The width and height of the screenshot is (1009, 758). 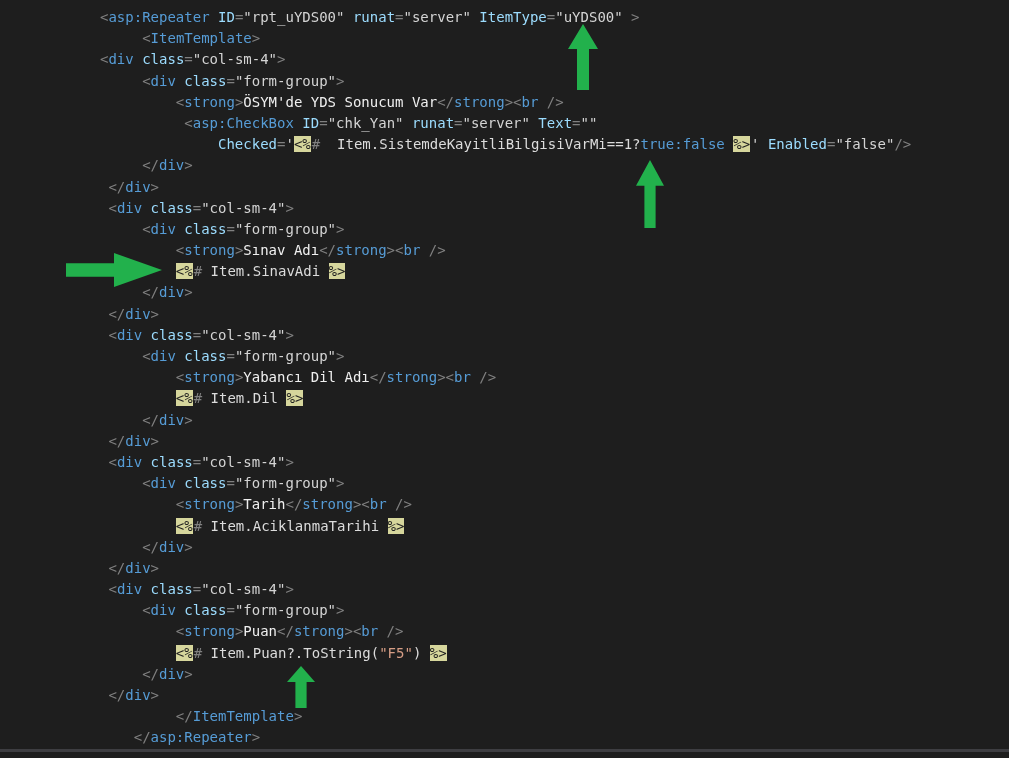 I want to click on code-line: <strong>ÖSYM'de YDS Sonucum Var</strong><br />, so click(x=369, y=102).